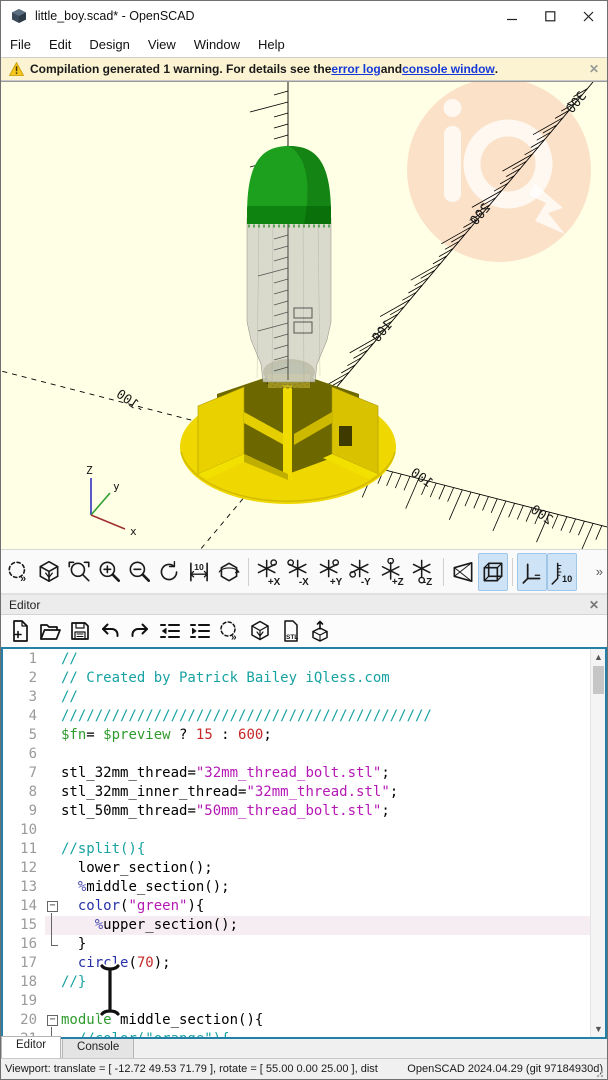 This screenshot has height=1080, width=608. What do you see at coordinates (166, 735) in the screenshot?
I see `code-text: $fn= $preview ? 15 : 600;` at bounding box center [166, 735].